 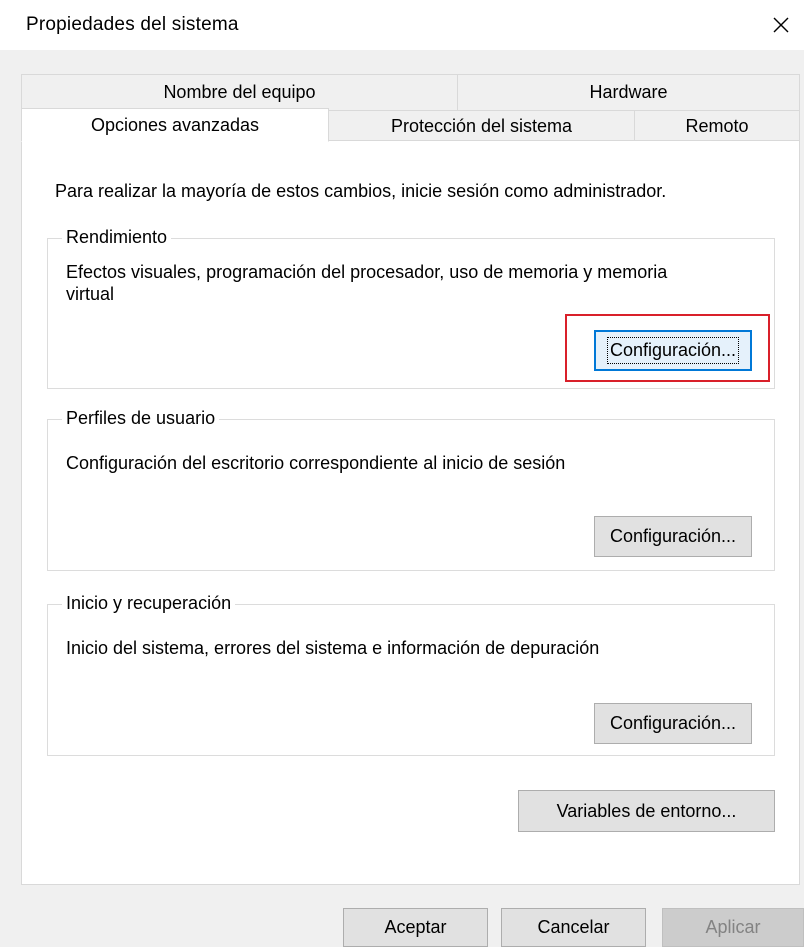 I want to click on button-label: Aplicar, so click(x=733, y=927).